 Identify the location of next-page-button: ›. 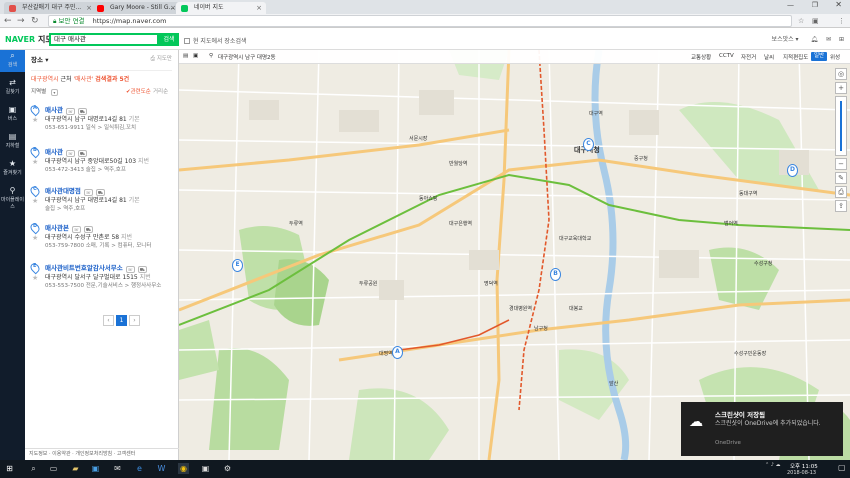
(134, 320).